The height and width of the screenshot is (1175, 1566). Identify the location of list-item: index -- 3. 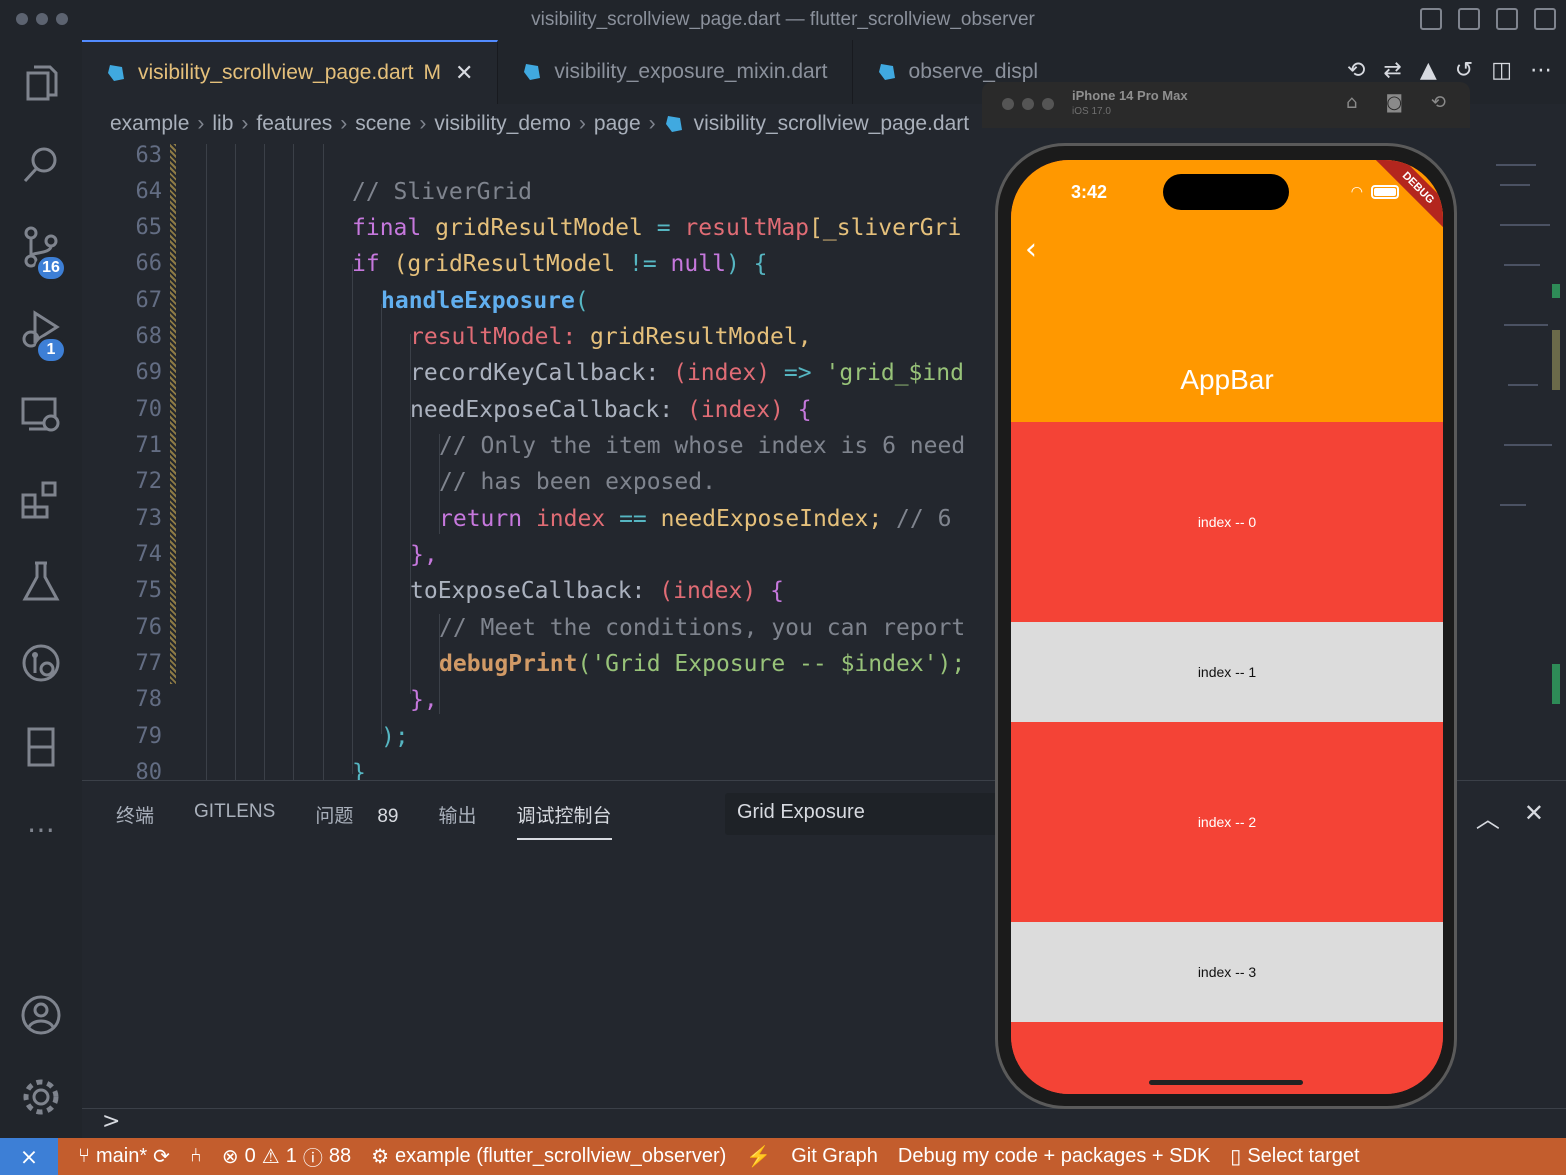
(1227, 972).